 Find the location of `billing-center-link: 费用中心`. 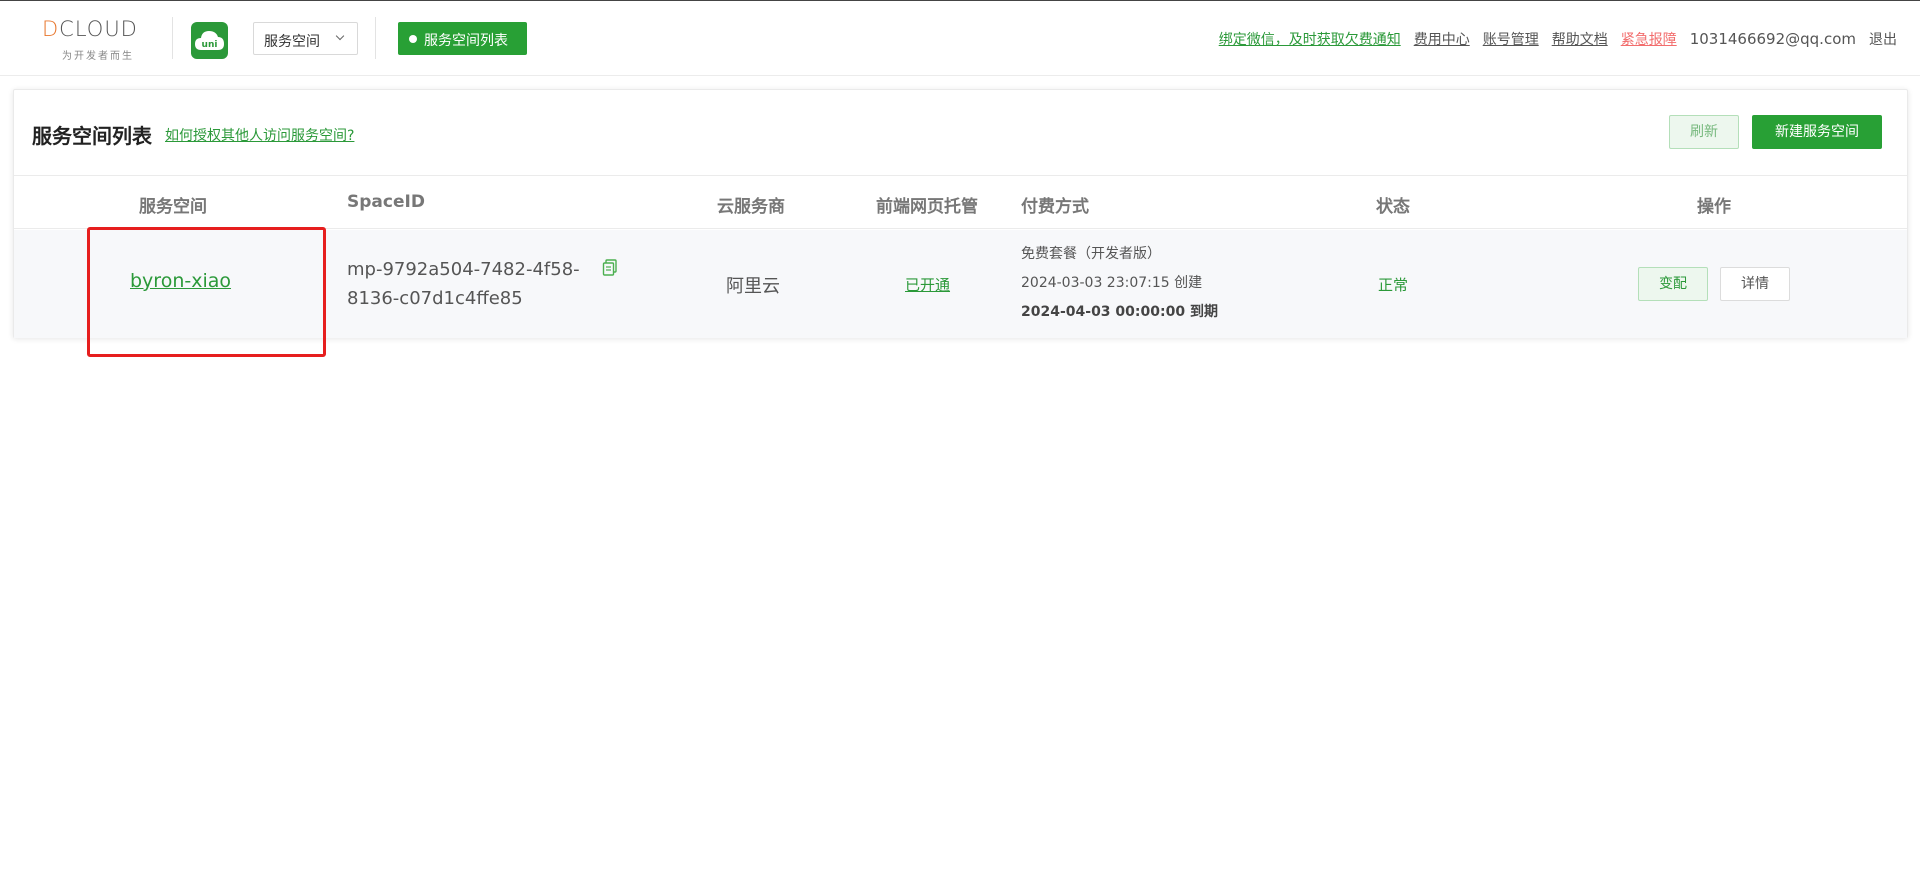

billing-center-link: 费用中心 is located at coordinates (1442, 39).